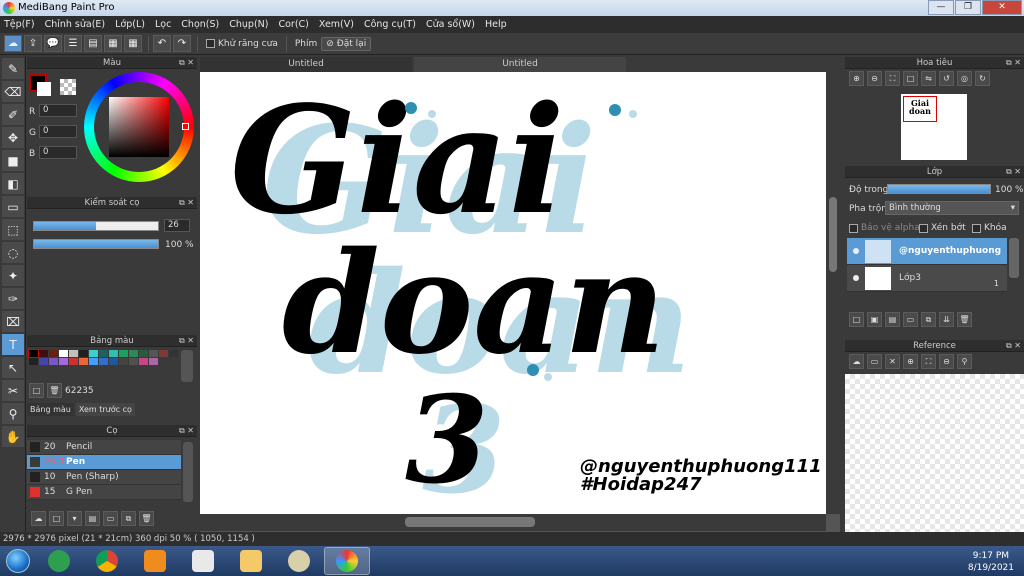 The width and height of the screenshot is (1024, 576). Describe the element at coordinates (964, 78) in the screenshot. I see `rotate-reset-icon: ◎` at that location.